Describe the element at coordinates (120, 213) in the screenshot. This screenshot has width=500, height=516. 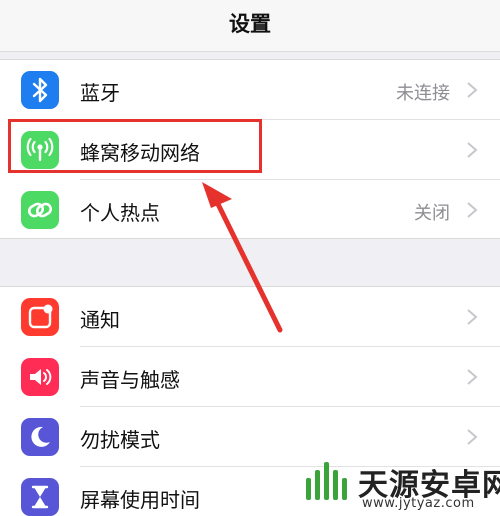
I see `settings-row-label: 个人热点` at that location.